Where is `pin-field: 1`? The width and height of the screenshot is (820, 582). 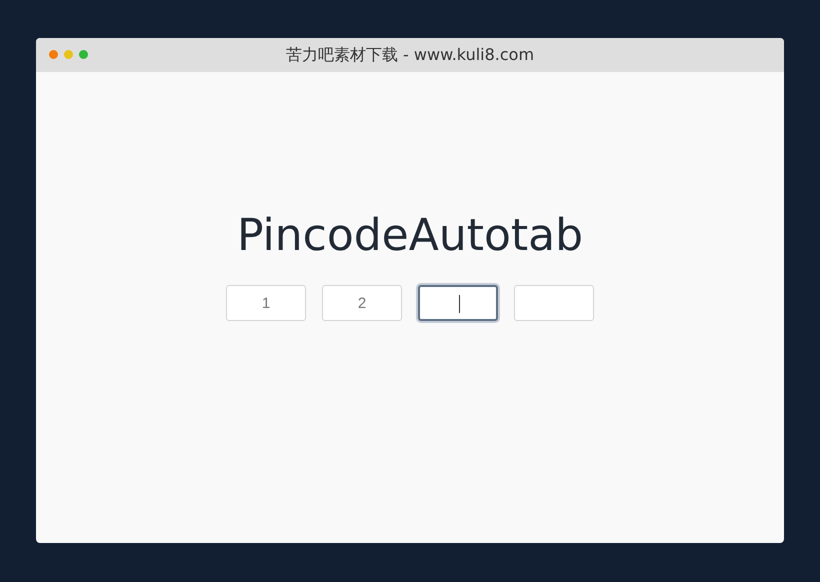 pin-field: 1 is located at coordinates (266, 303).